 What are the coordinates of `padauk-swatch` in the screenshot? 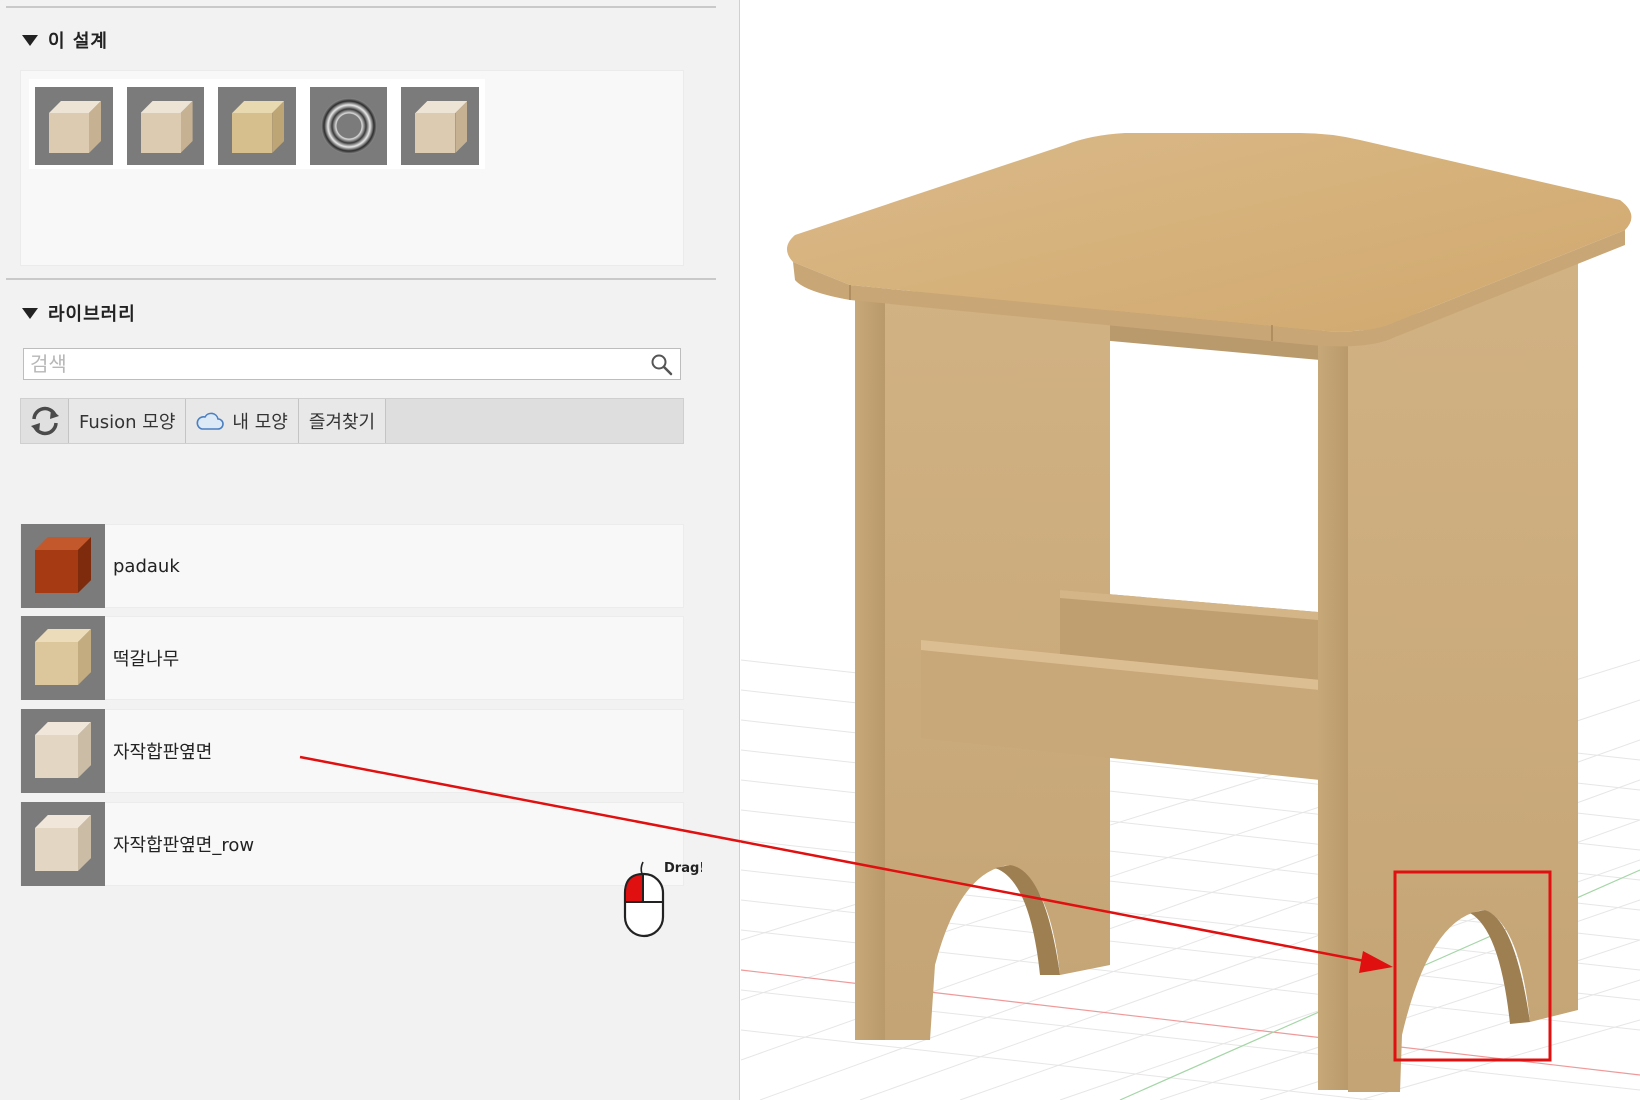 It's located at (63, 566).